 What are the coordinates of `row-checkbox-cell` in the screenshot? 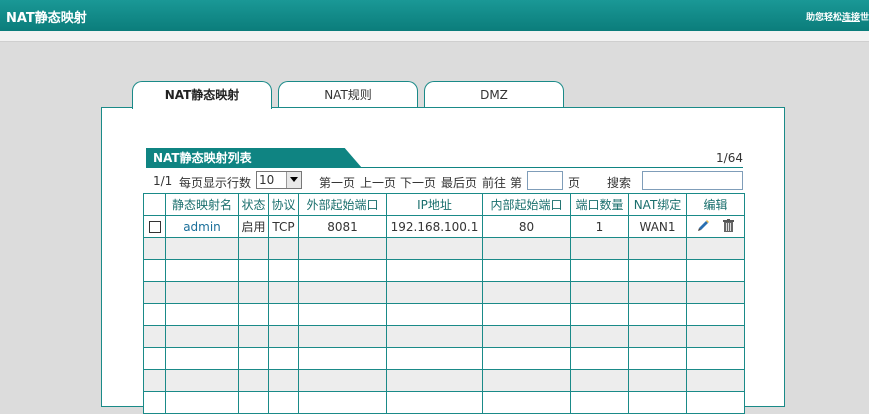 It's located at (154, 226).